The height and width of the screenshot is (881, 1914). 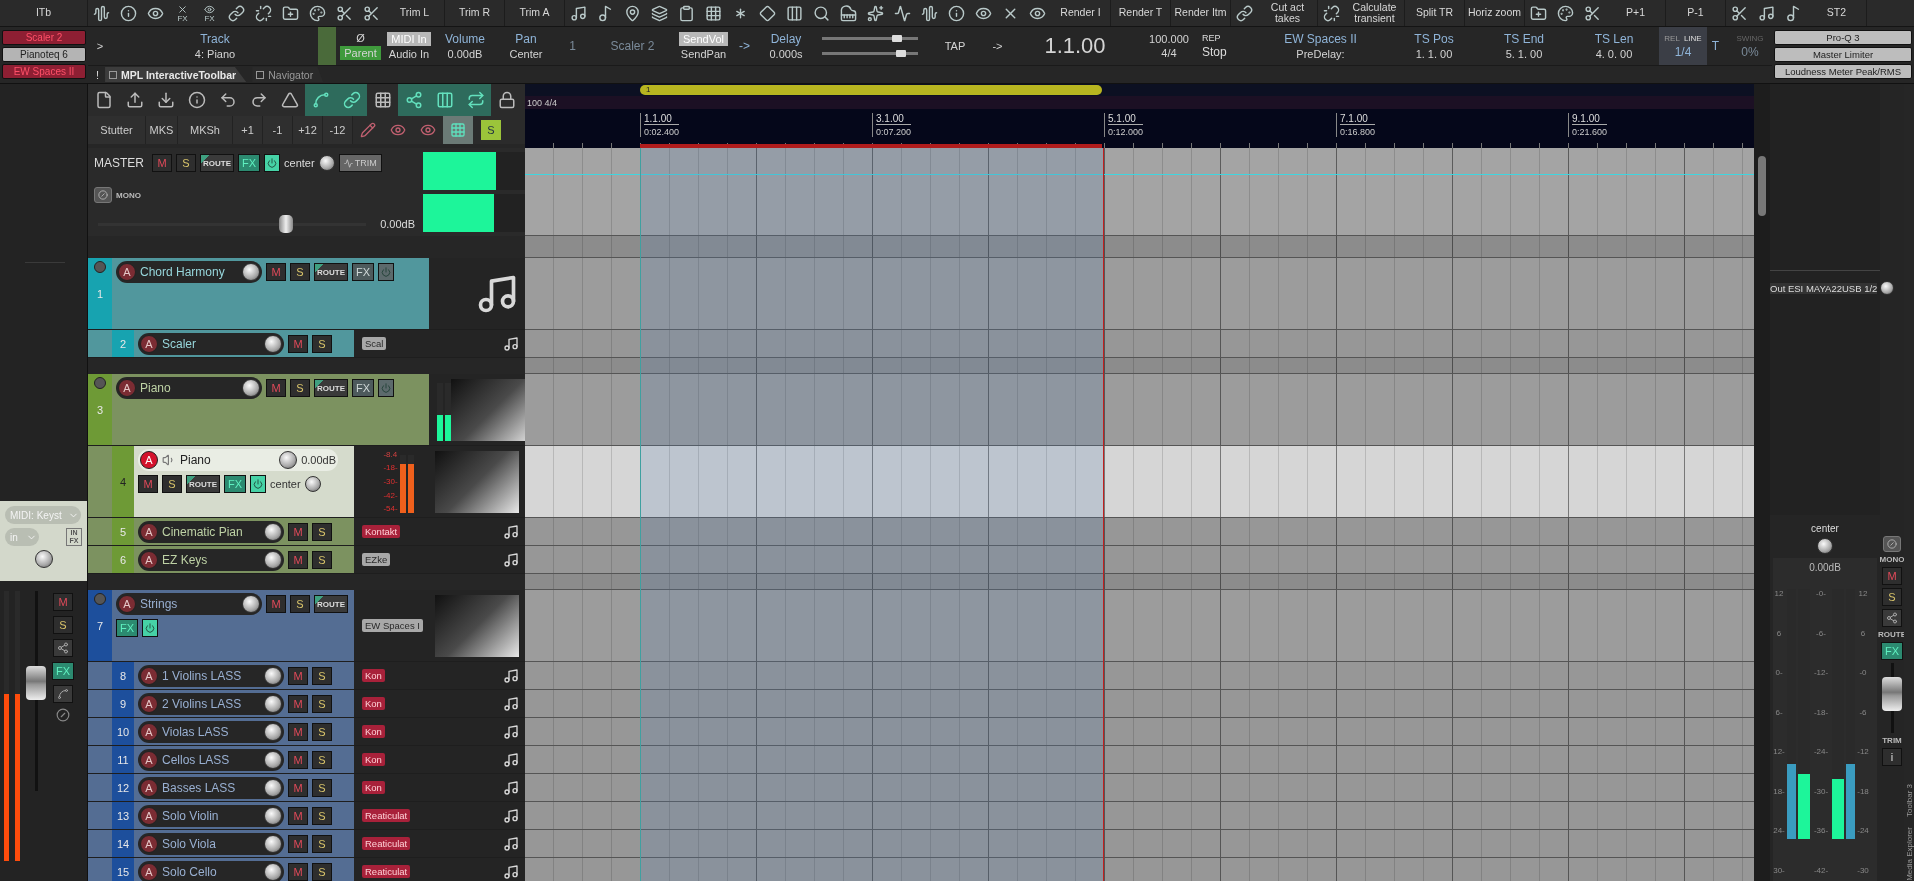 I want to click on docker-tab: MPL InteractiveToolbar, so click(x=176, y=74).